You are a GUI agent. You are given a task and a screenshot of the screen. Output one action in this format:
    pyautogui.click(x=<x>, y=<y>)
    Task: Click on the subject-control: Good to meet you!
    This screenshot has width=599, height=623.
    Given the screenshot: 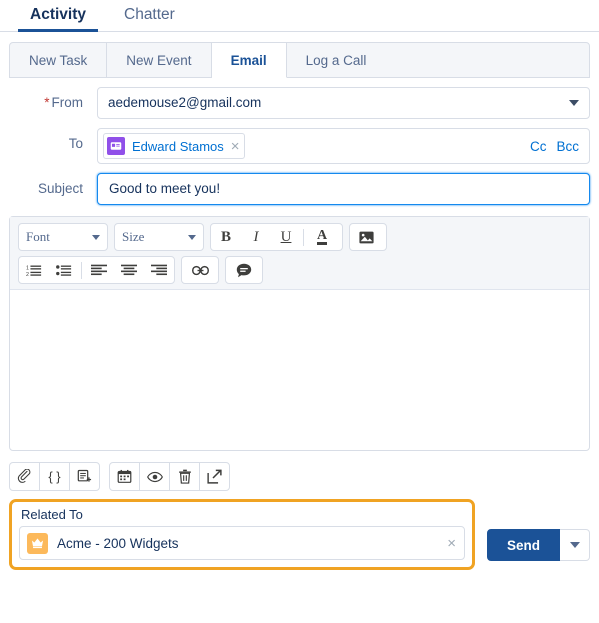 What is the action you would take?
    pyautogui.click(x=343, y=189)
    